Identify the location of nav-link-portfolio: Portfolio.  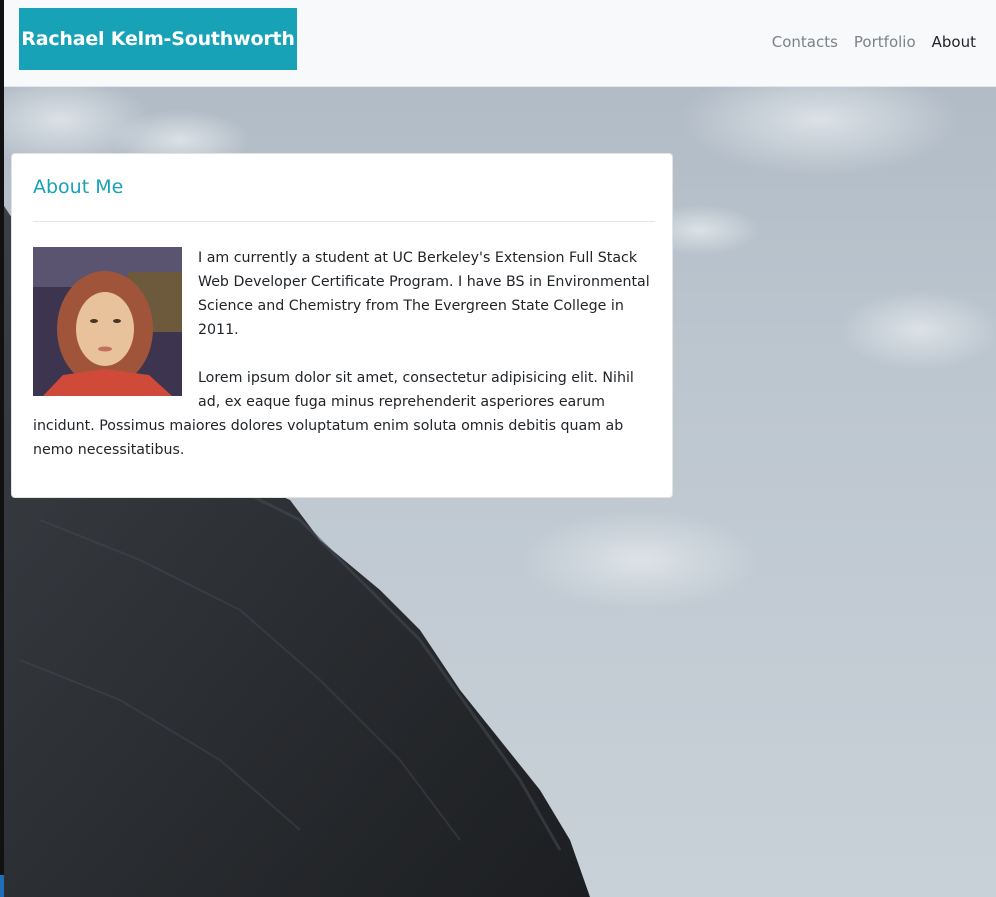
(885, 42).